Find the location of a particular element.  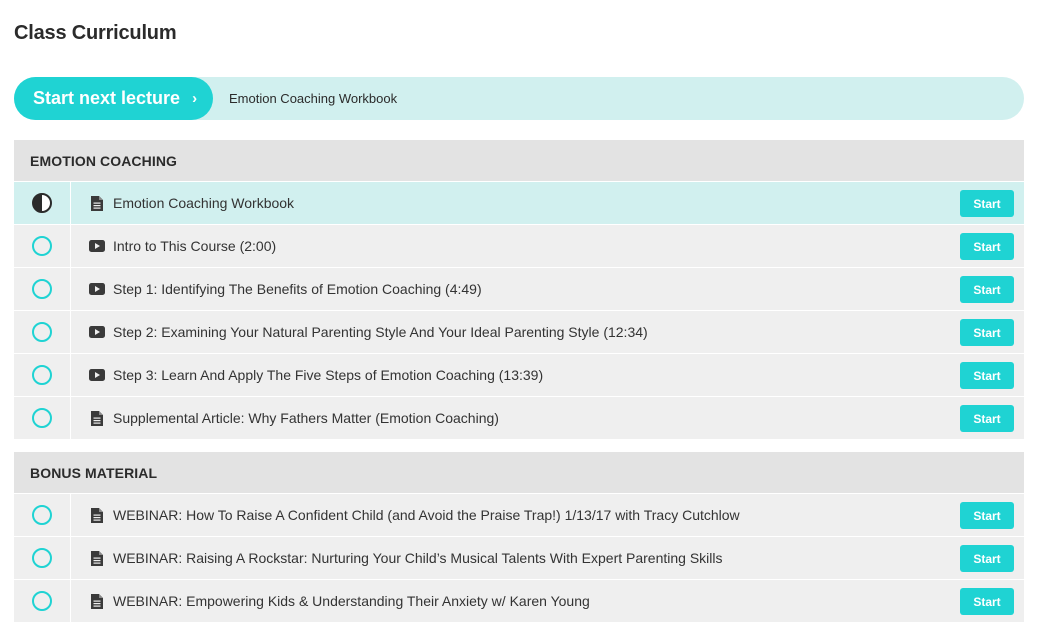

lecture-title: Emotion Coaching Workbook is located at coordinates (203, 203).